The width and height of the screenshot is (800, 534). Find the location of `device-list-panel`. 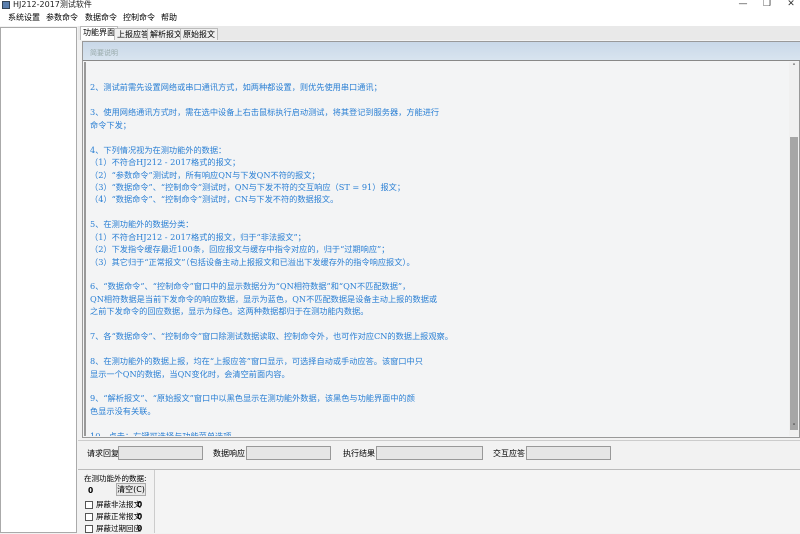

device-list-panel is located at coordinates (38, 280).